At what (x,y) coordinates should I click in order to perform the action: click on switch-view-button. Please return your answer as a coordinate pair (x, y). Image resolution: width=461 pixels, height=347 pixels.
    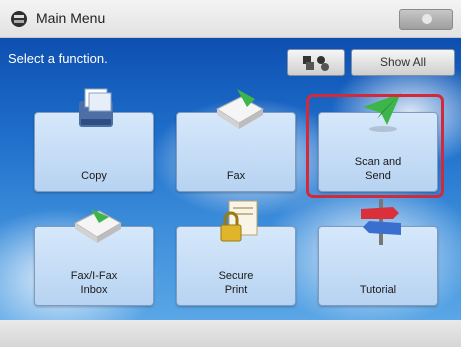
    Looking at the image, I should click on (316, 62).